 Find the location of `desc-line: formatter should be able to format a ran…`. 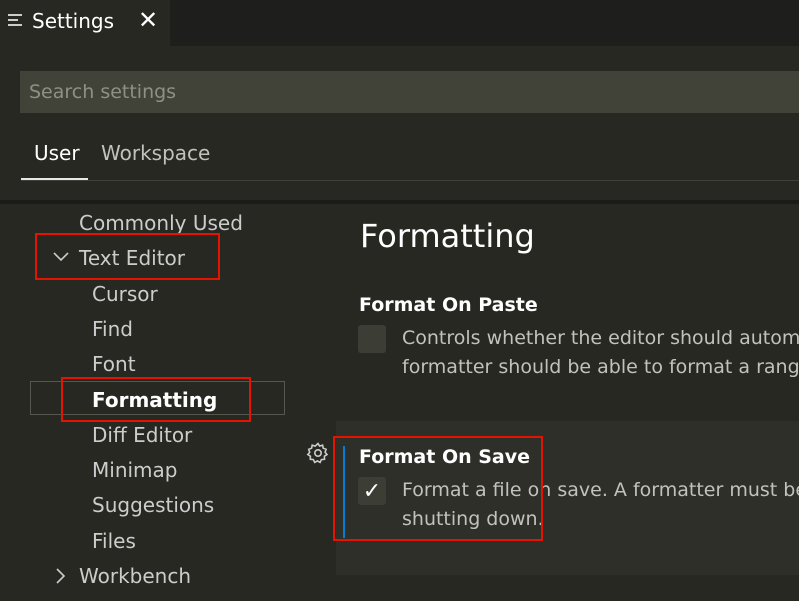

desc-line: formatter should be able to format a ran… is located at coordinates (600, 367).